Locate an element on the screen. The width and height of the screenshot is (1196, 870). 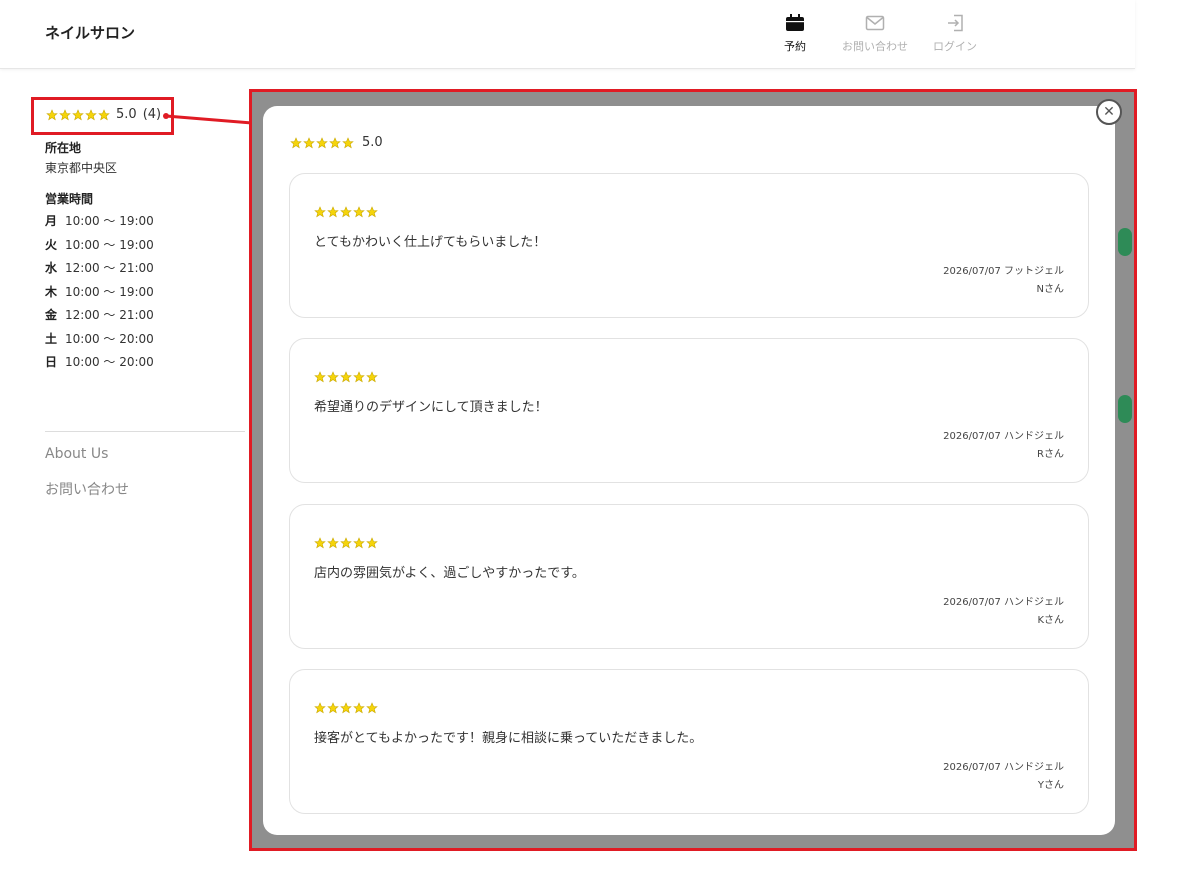
review-author: Kさん is located at coordinates (1050, 620).